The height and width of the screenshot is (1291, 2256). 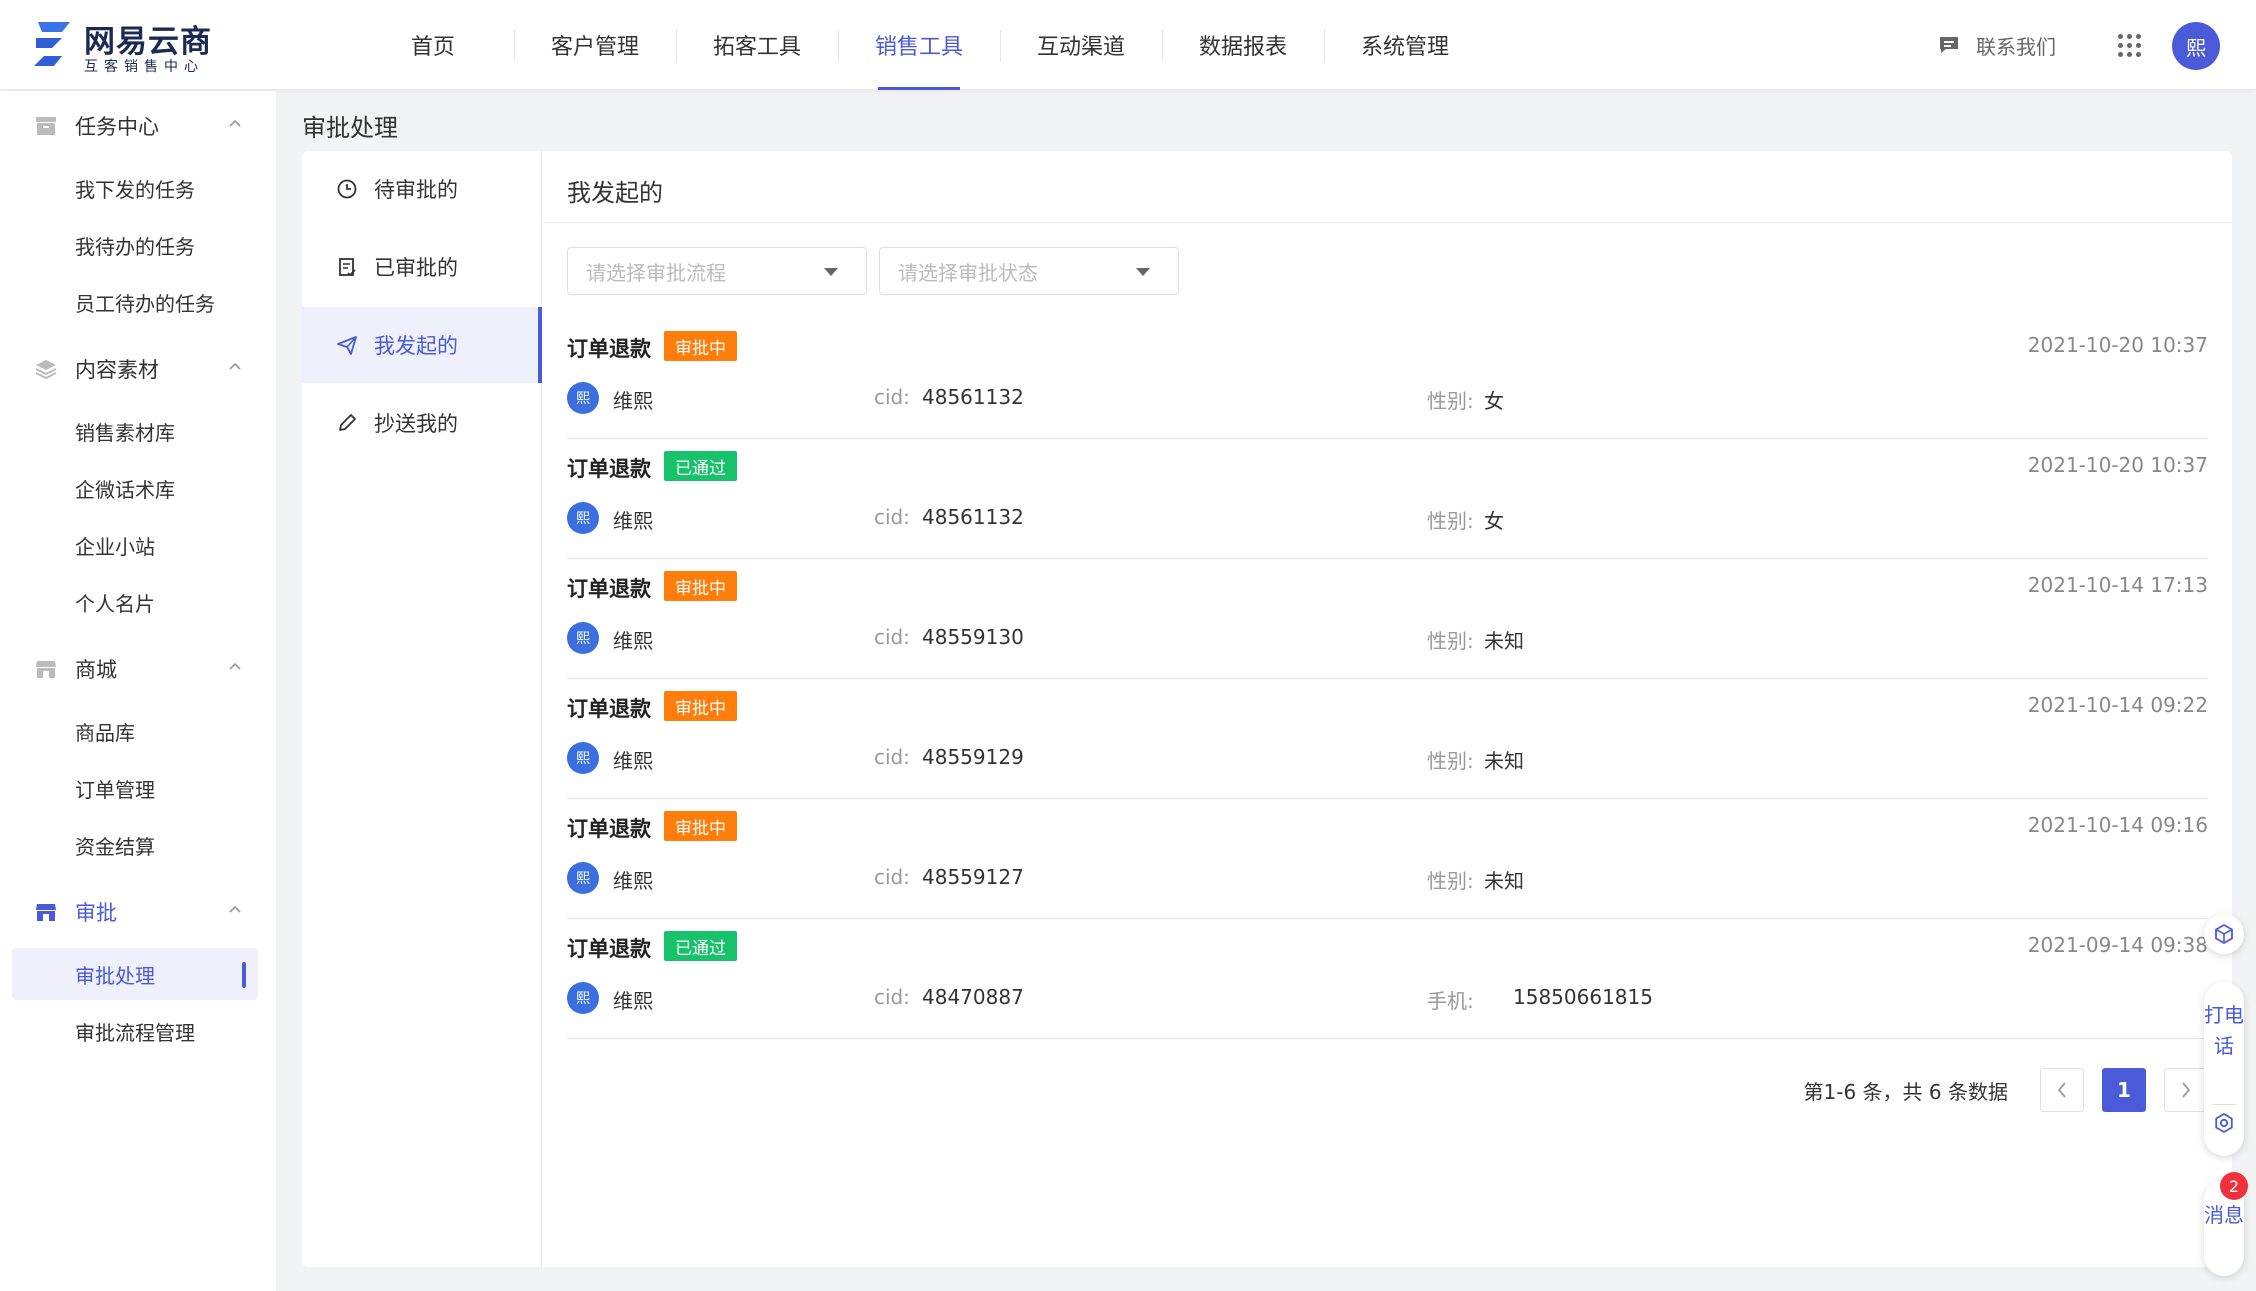 I want to click on sidebar-group-mall: 商城, so click(x=138, y=669).